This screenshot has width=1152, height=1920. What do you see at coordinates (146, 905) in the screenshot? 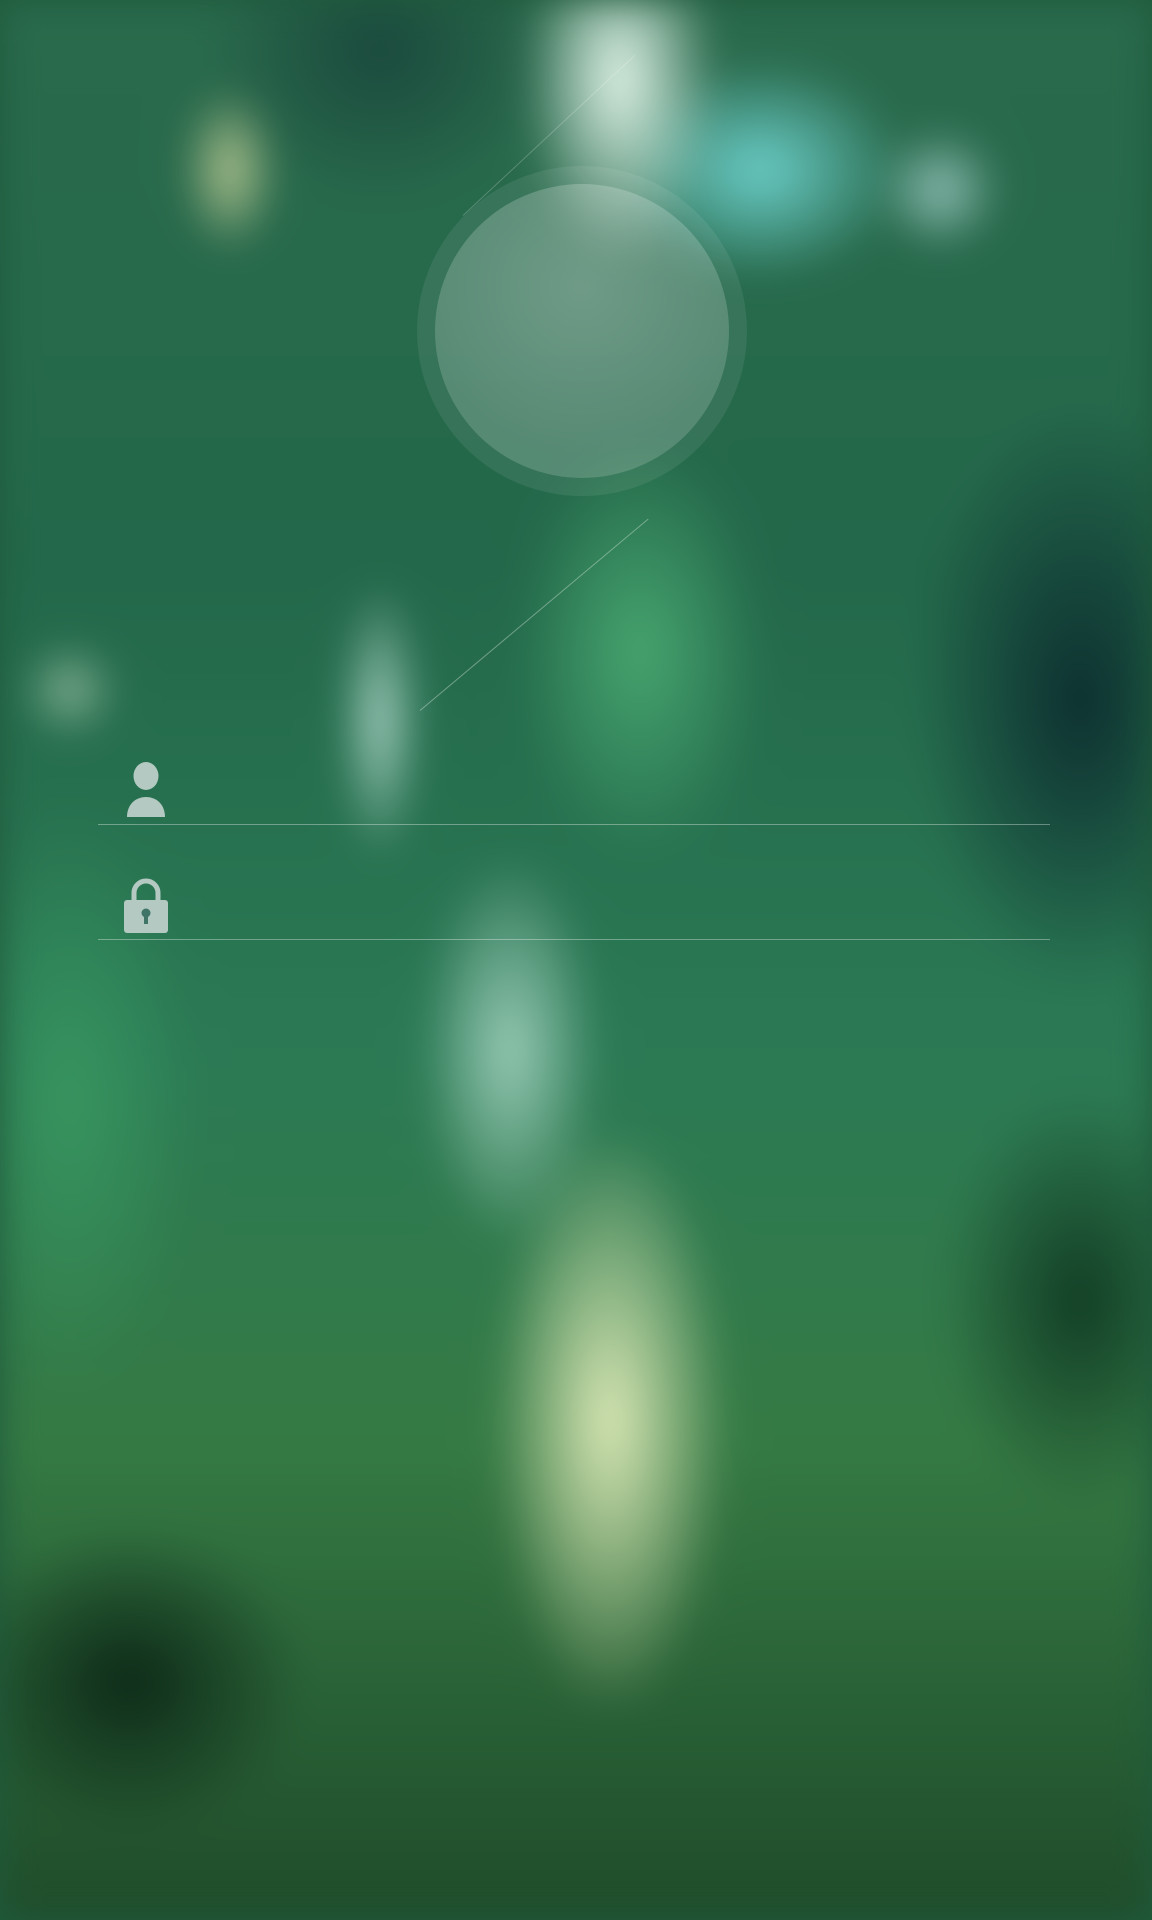
I see `lock-icon` at bounding box center [146, 905].